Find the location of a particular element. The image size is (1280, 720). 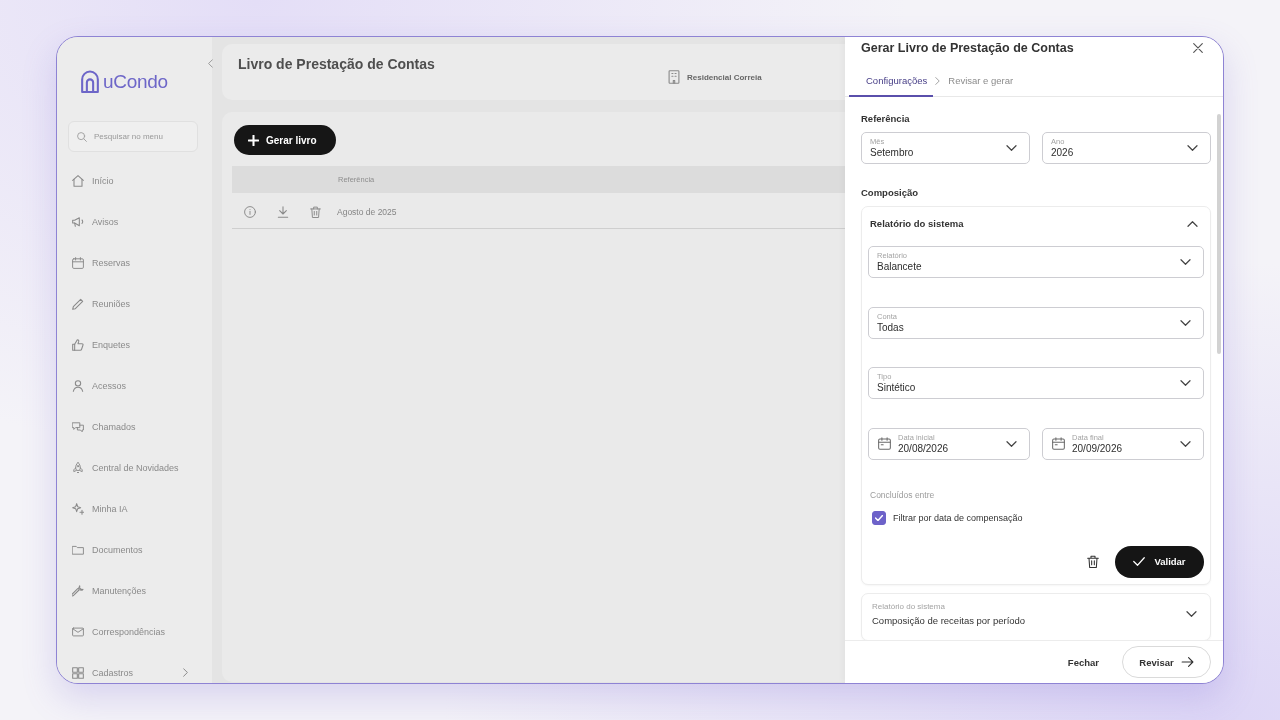

range-label: Concluídos entre is located at coordinates (902, 494).